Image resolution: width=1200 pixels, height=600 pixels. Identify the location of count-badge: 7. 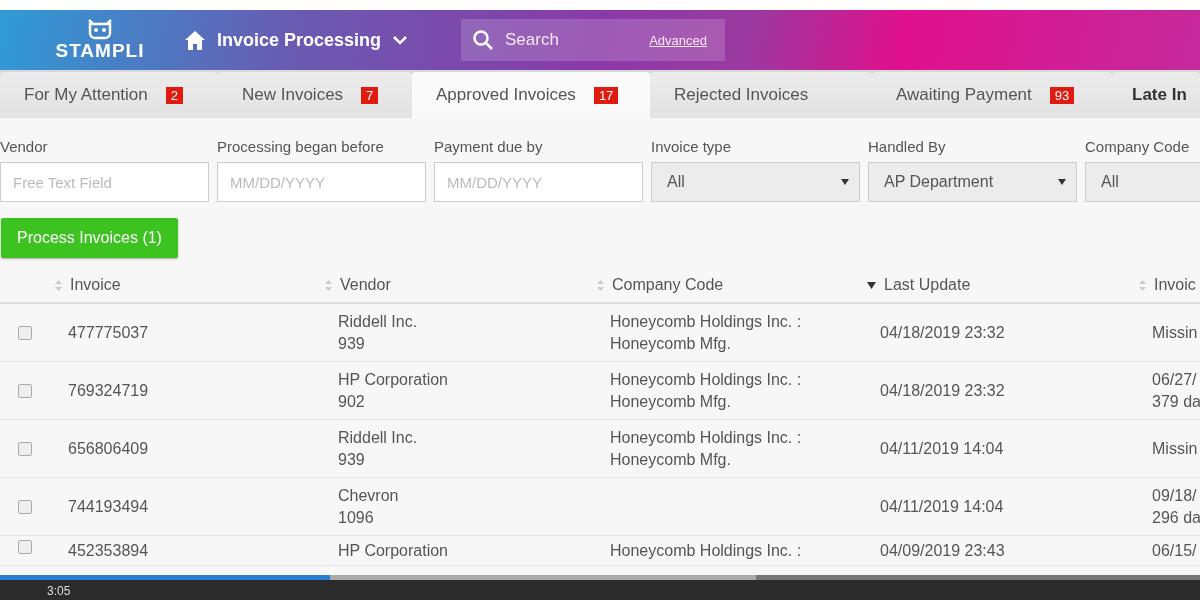
(370, 95).